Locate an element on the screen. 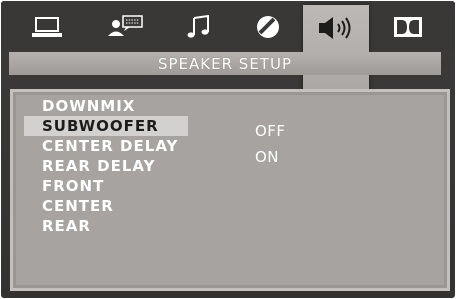  menu-item-rear: REAR is located at coordinates (106, 226).